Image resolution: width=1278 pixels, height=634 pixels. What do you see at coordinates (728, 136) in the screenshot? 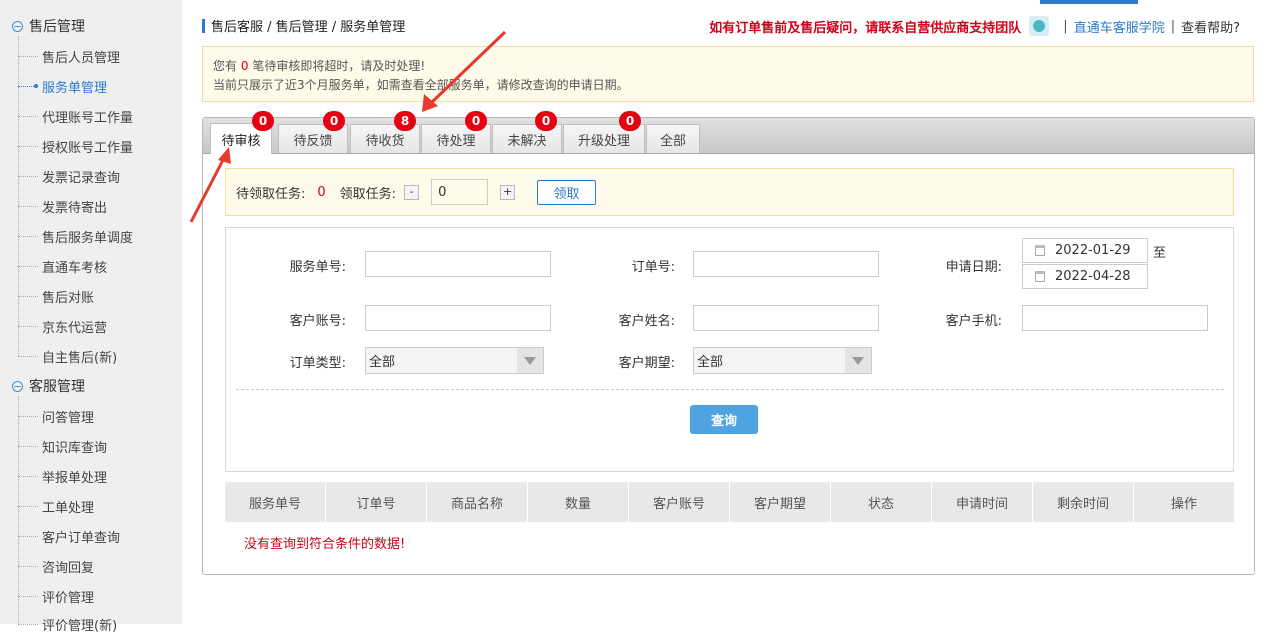
I see `tab-bar: 待审核 待反馈 待收货 待处理 未解决 升级处理 全部` at bounding box center [728, 136].